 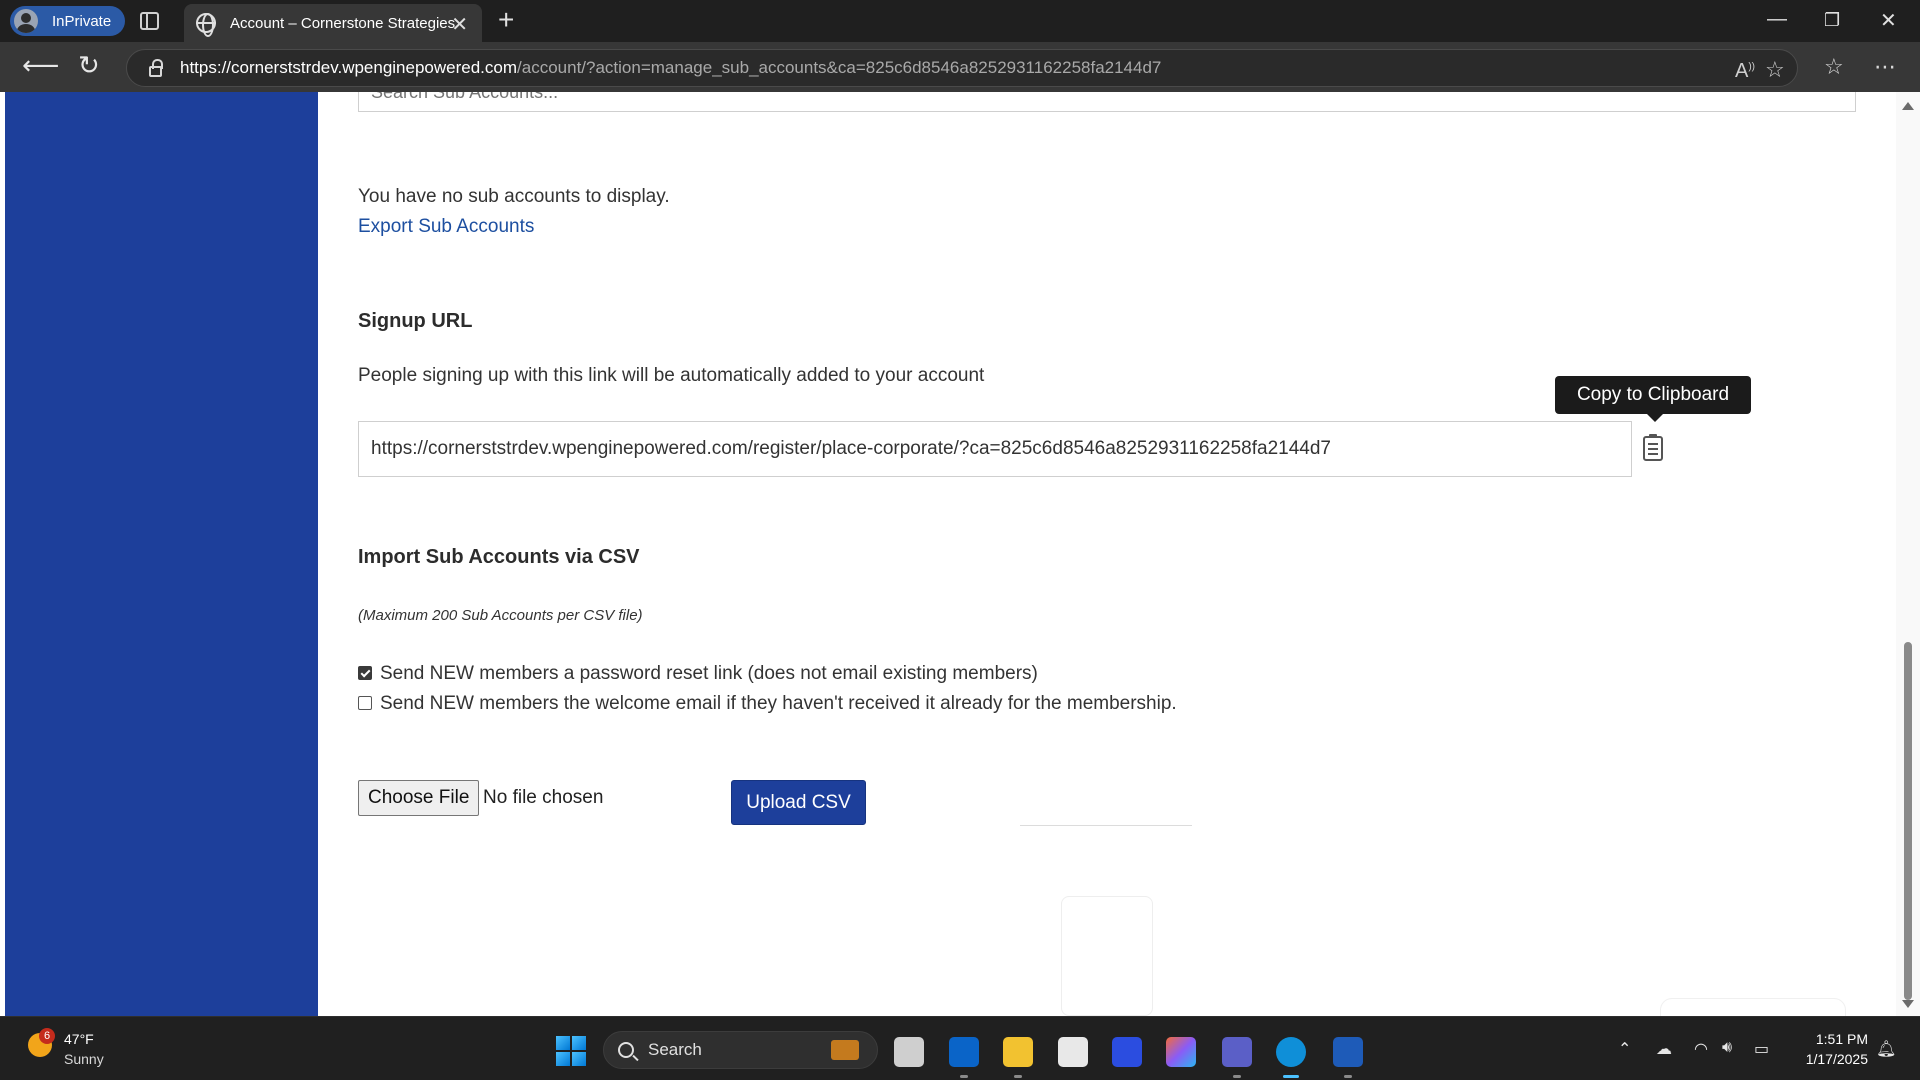 What do you see at coordinates (506, 20) in the screenshot?
I see `new-tab-button: +` at bounding box center [506, 20].